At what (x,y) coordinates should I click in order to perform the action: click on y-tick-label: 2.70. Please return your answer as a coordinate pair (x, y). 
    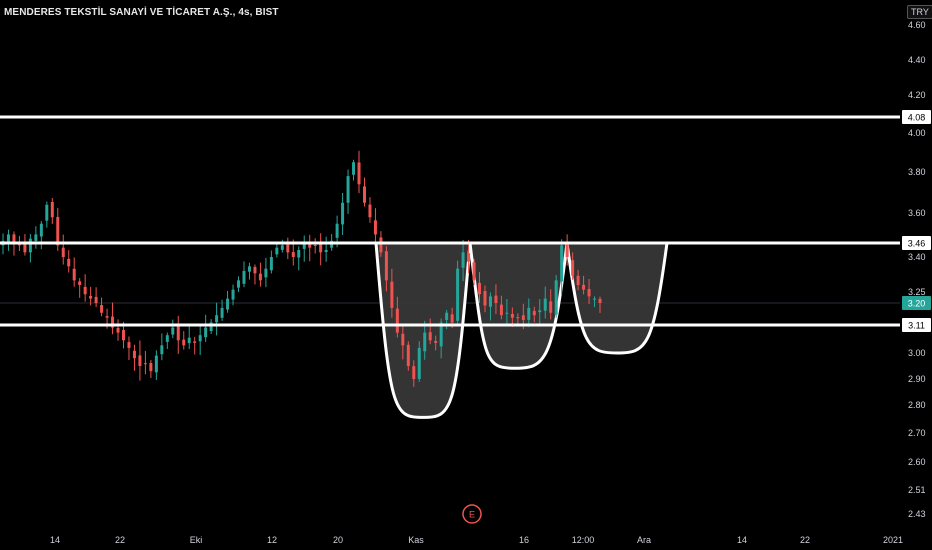
    Looking at the image, I should click on (917, 433).